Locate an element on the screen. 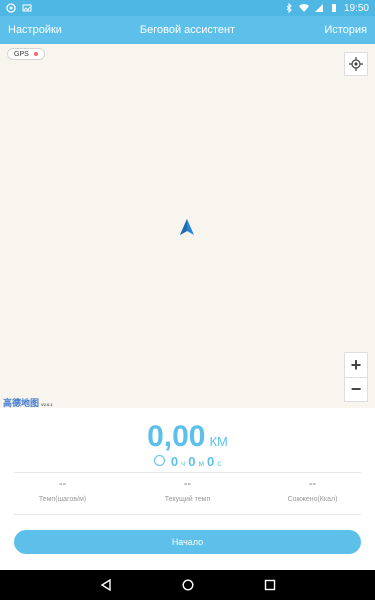 This screenshot has height=600, width=375. current-location-arrow-icon is located at coordinates (187, 227).